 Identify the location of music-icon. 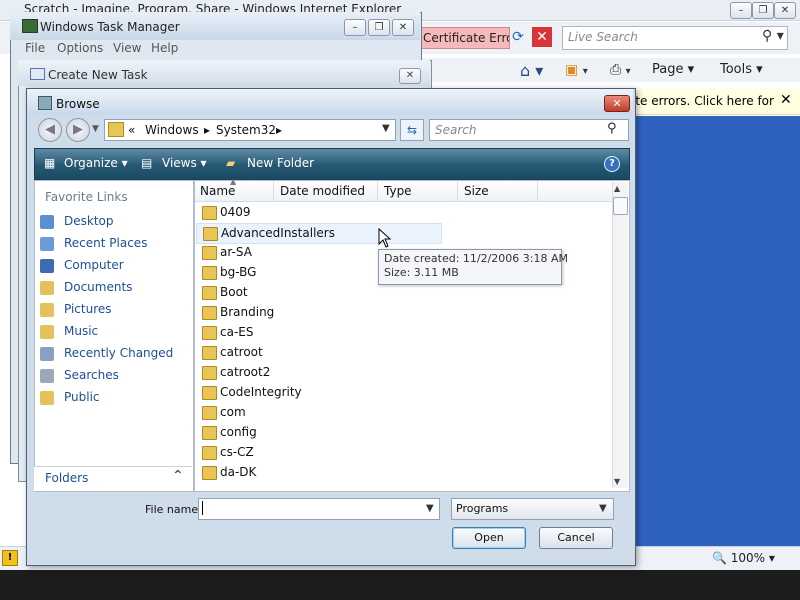
(47, 332).